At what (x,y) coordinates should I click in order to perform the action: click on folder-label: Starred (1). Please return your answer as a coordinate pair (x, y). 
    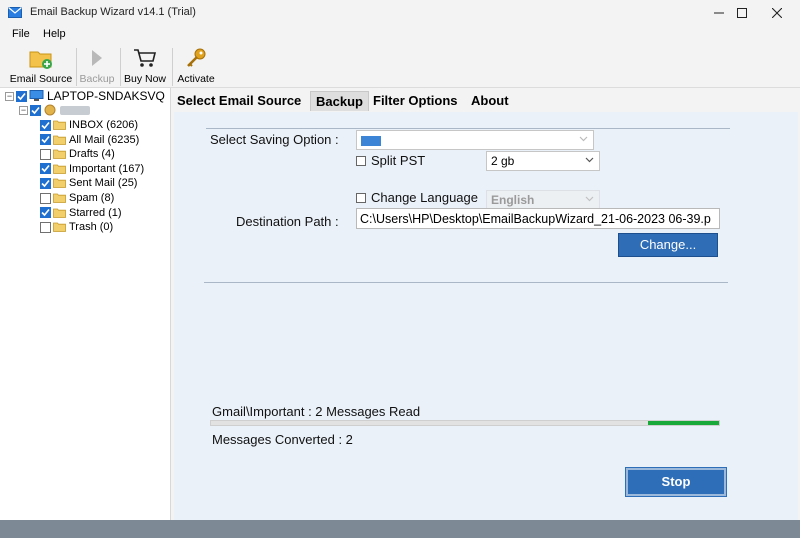
    Looking at the image, I should click on (95, 212).